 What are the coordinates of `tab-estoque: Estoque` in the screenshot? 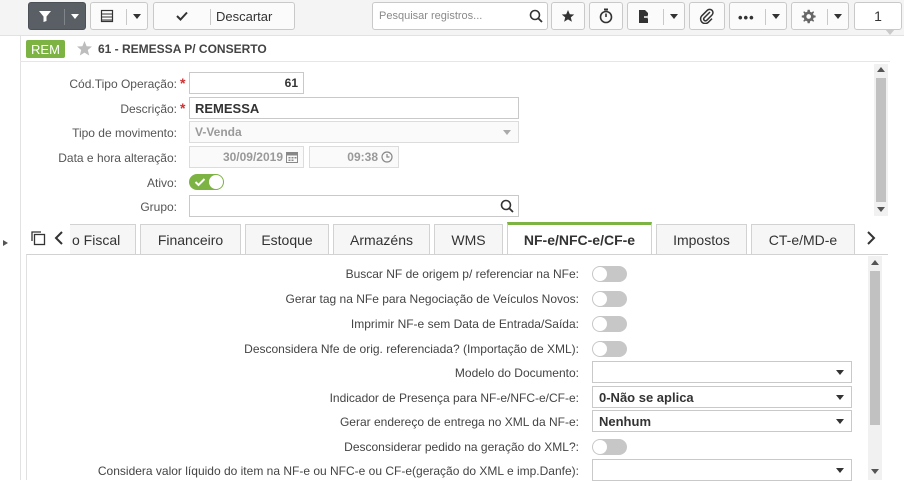 It's located at (287, 239).